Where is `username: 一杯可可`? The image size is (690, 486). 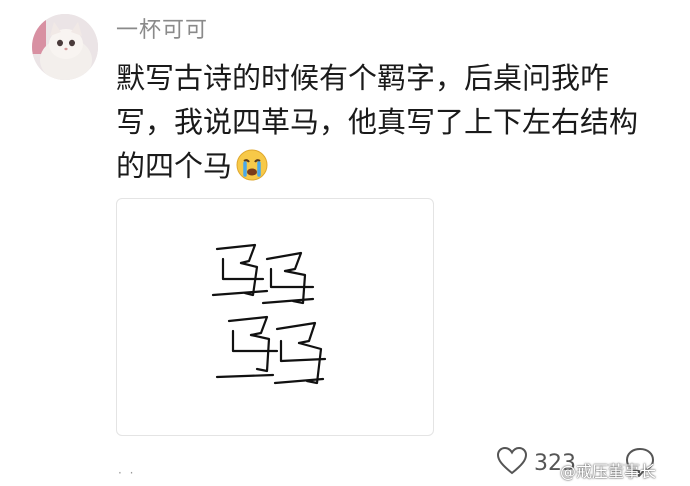
username: 一杯可可 is located at coordinates (162, 31).